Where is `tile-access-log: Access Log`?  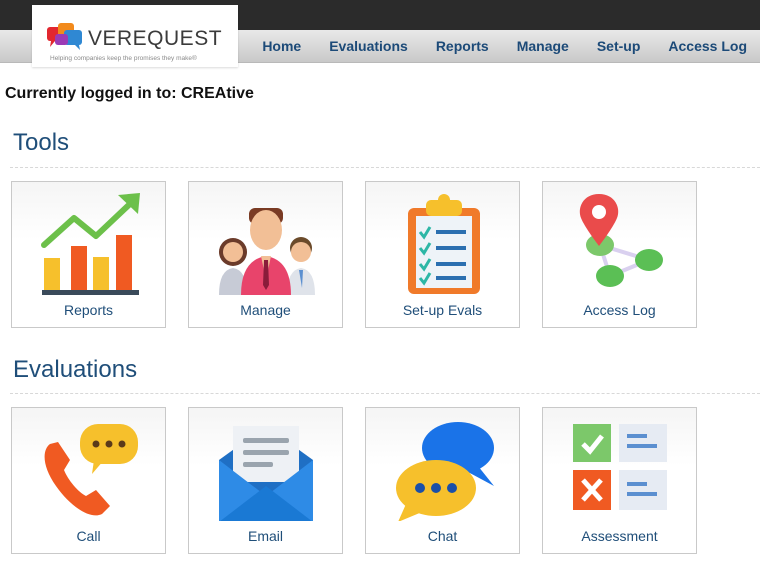
tile-access-log: Access Log is located at coordinates (619, 254).